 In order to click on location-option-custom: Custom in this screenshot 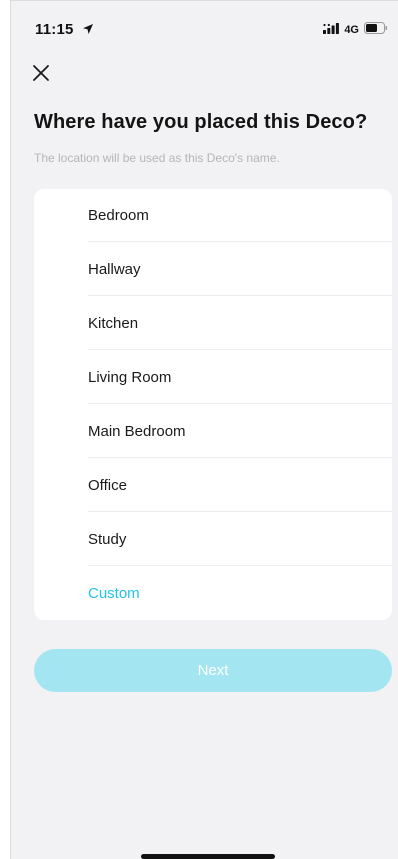, I will do `click(213, 593)`.